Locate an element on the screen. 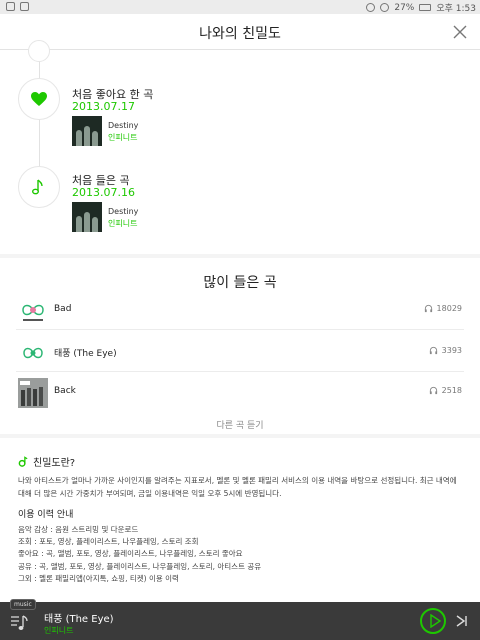 This screenshot has height=640, width=480. more-songs-link: 다른 곡 듣기 is located at coordinates (240, 424).